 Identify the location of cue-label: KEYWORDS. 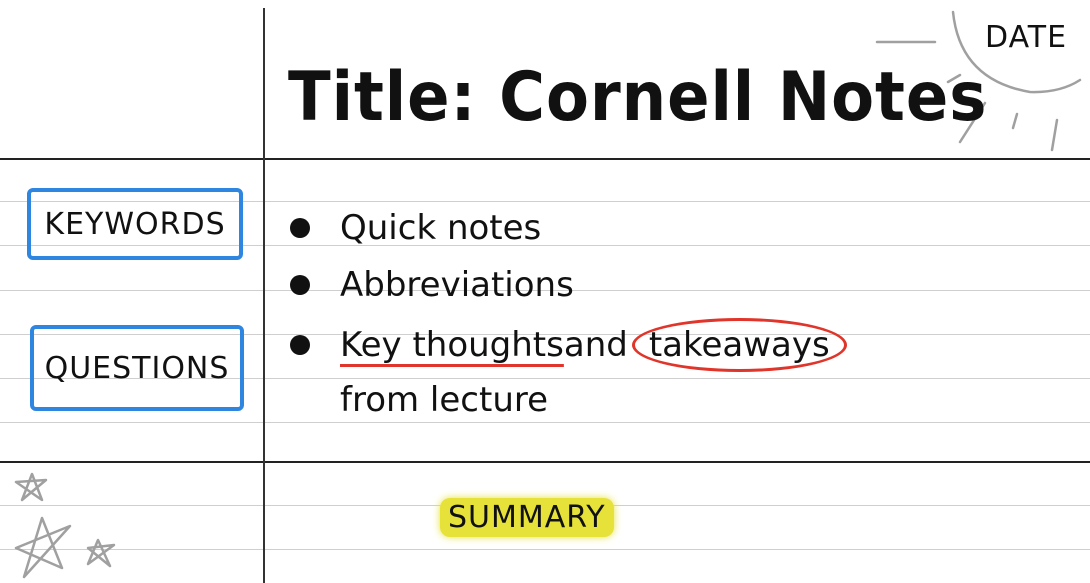
(135, 224).